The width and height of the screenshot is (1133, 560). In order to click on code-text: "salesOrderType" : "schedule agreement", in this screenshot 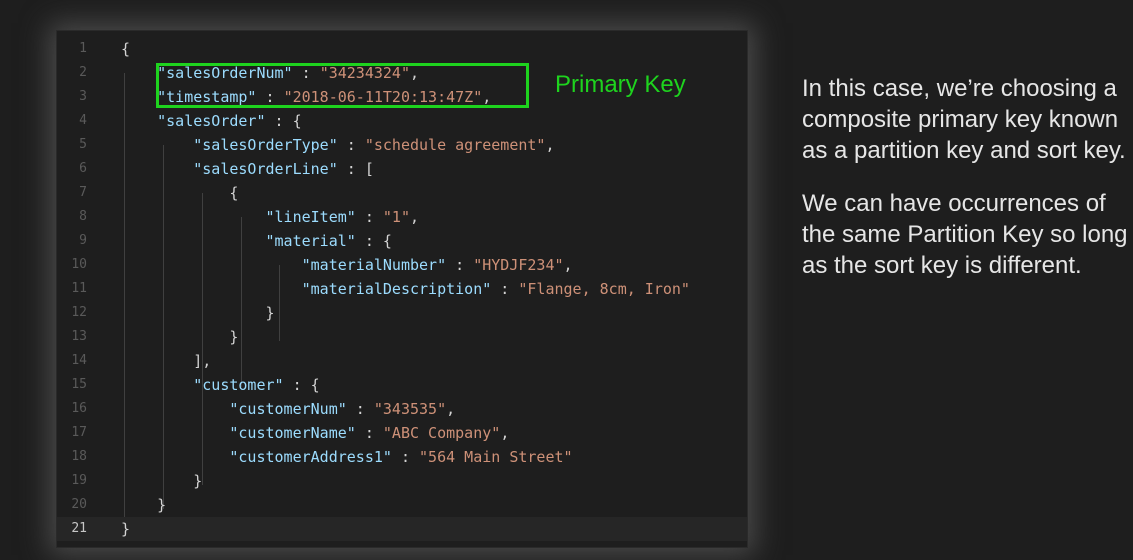, I will do `click(337, 145)`.